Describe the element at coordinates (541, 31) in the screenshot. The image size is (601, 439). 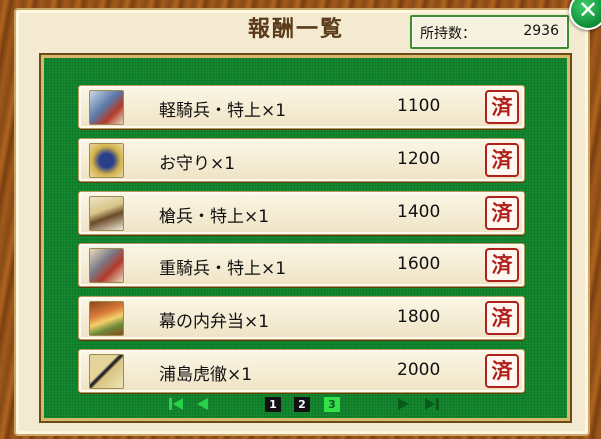
I see `holdings-value: 2936` at that location.